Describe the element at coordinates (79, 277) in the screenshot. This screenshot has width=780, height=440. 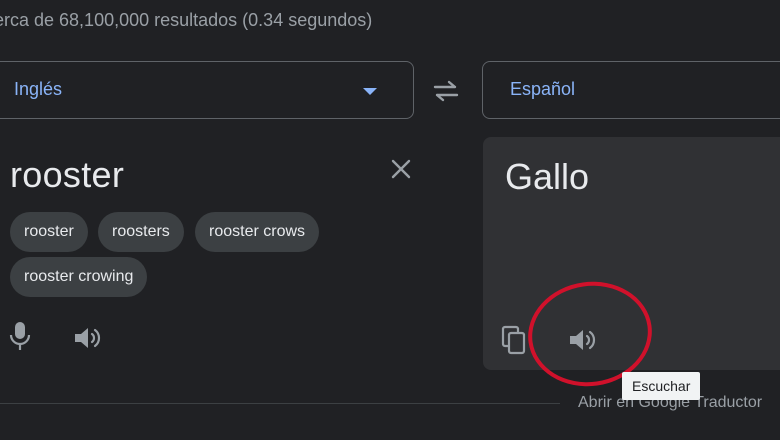
I see `suggestion-chip: rooster crowing` at that location.